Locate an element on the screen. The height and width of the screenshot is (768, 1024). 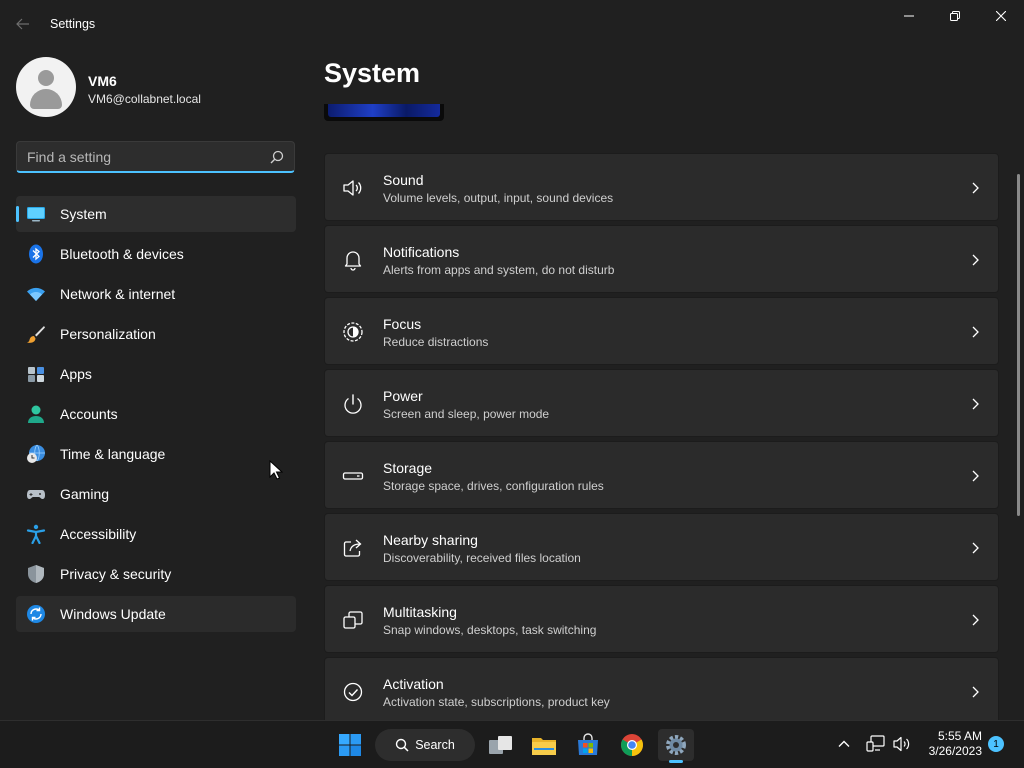
taskbar-search-button: Search is located at coordinates (425, 745).